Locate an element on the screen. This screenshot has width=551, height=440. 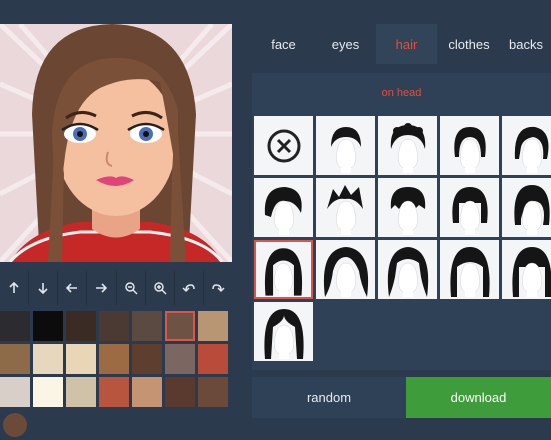
zoom-in-icon is located at coordinates (160, 288).